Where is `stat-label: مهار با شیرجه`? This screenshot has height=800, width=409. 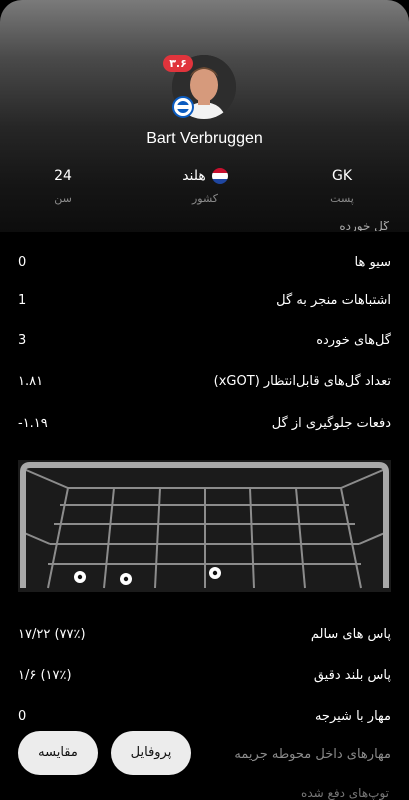 stat-label: مهار با شیرجه is located at coordinates (352, 716).